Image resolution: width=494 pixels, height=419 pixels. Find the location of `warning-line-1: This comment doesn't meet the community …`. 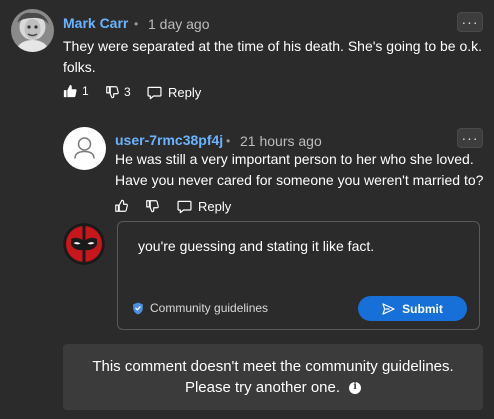

warning-line-1: This comment doesn't meet the community … is located at coordinates (273, 366).